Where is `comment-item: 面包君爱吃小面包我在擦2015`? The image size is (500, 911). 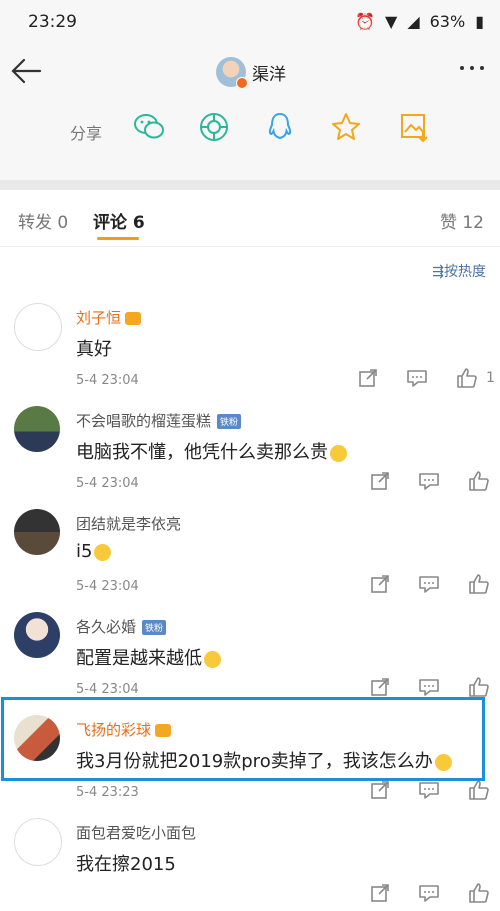
comment-item: 面包君爱吃小面包我在擦2015 is located at coordinates (250, 859).